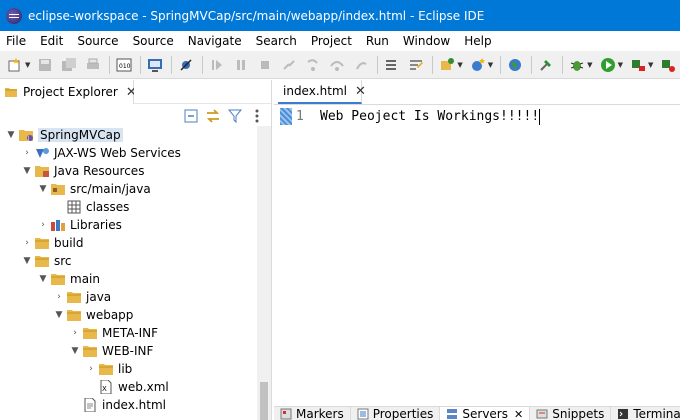 The height and width of the screenshot is (420, 680). I want to click on tab-servers: Servers ✕, so click(485, 413).